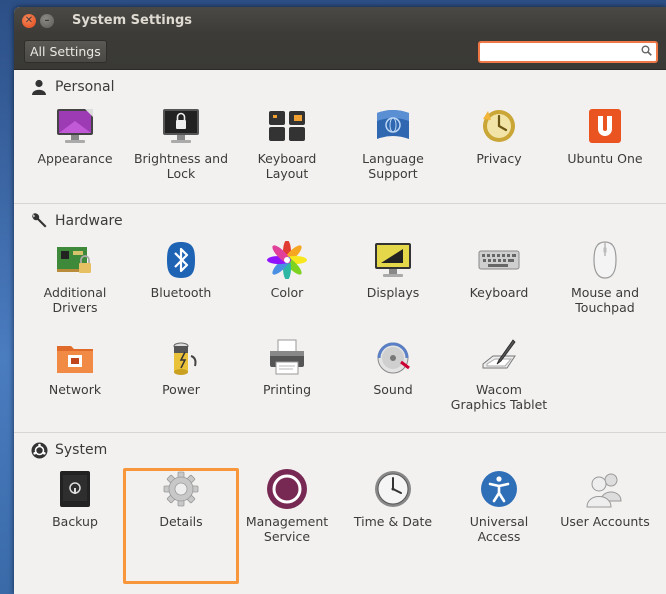  What do you see at coordinates (287, 126) in the screenshot?
I see `keyboard-layout-icon` at bounding box center [287, 126].